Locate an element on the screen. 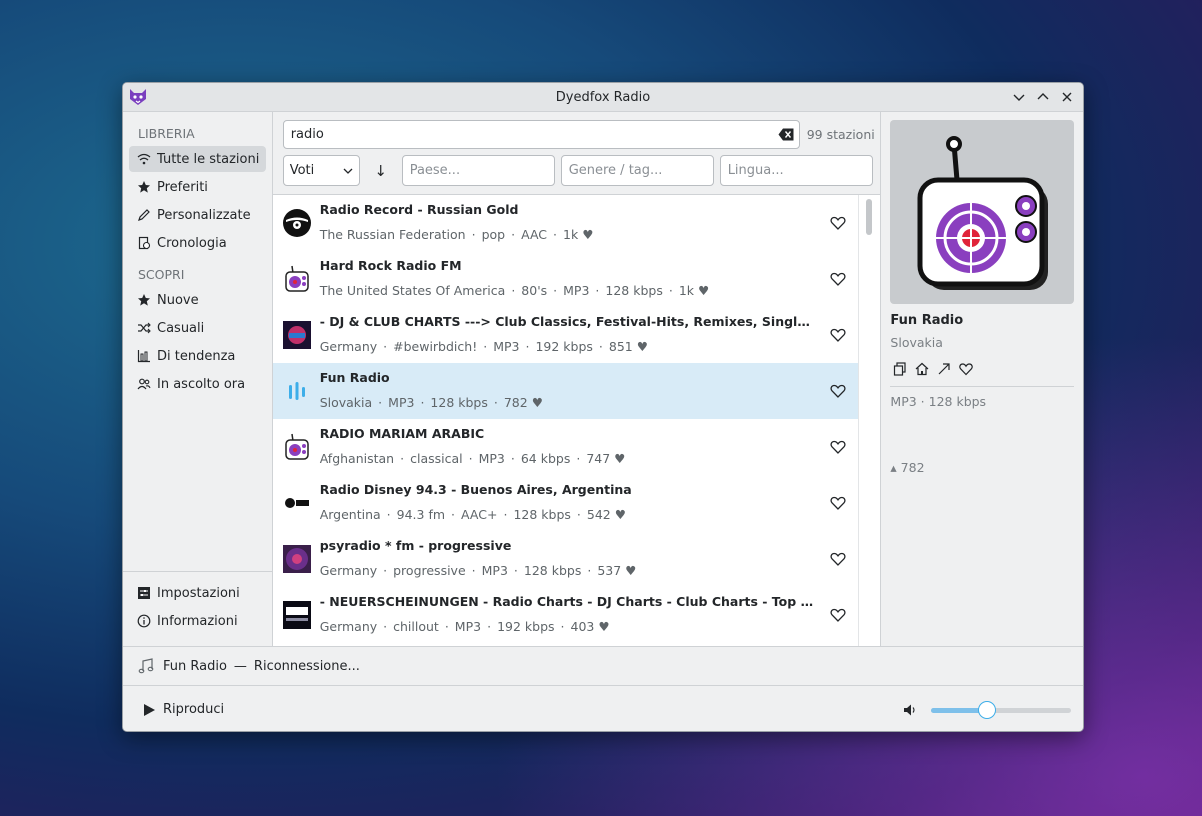 The width and height of the screenshot is (1202, 816). minimize-icon is located at coordinates (1019, 97).